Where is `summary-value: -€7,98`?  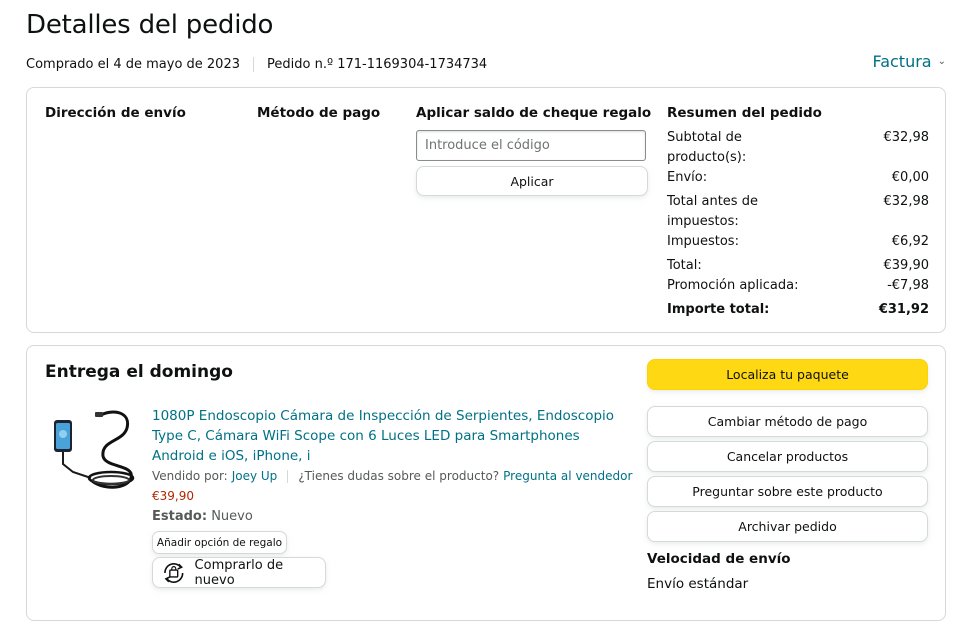 summary-value: -€7,98 is located at coordinates (908, 285).